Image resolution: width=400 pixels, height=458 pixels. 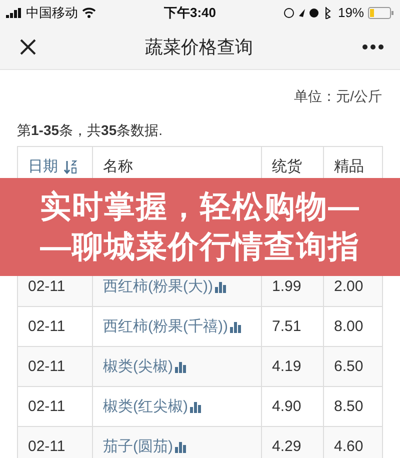 What do you see at coordinates (14, 13) in the screenshot?
I see `signal-icon` at bounding box center [14, 13].